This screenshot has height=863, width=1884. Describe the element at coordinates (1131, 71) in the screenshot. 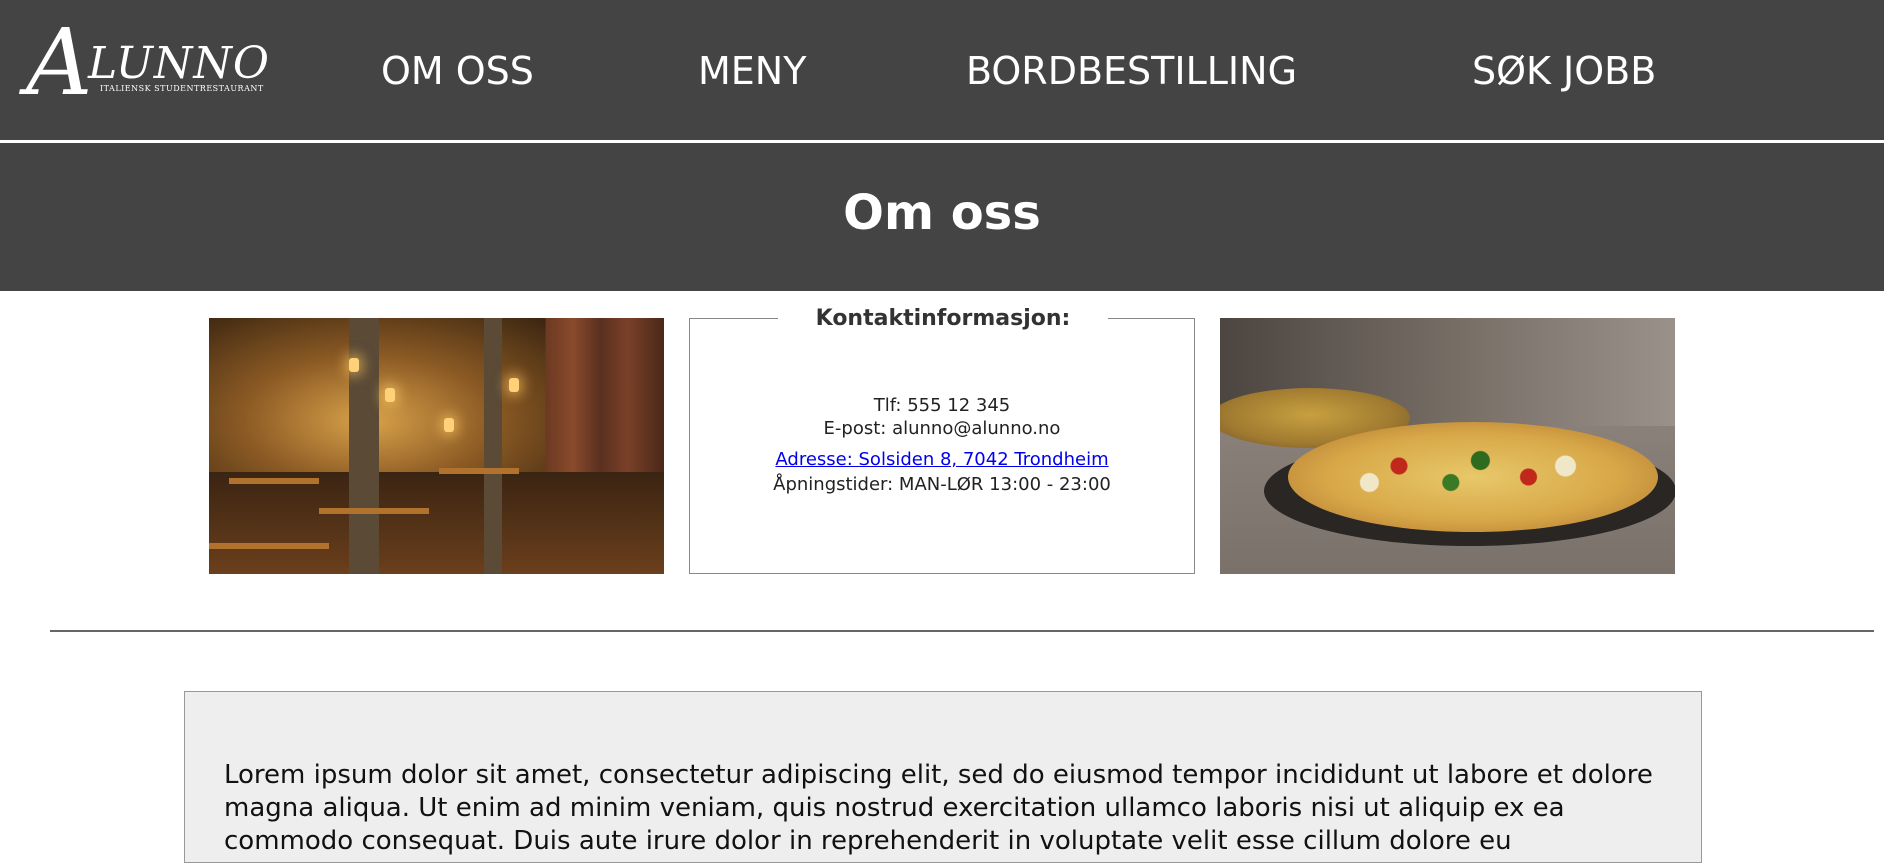

I see `nav-bordbestilling: BORDBESTILLING` at that location.